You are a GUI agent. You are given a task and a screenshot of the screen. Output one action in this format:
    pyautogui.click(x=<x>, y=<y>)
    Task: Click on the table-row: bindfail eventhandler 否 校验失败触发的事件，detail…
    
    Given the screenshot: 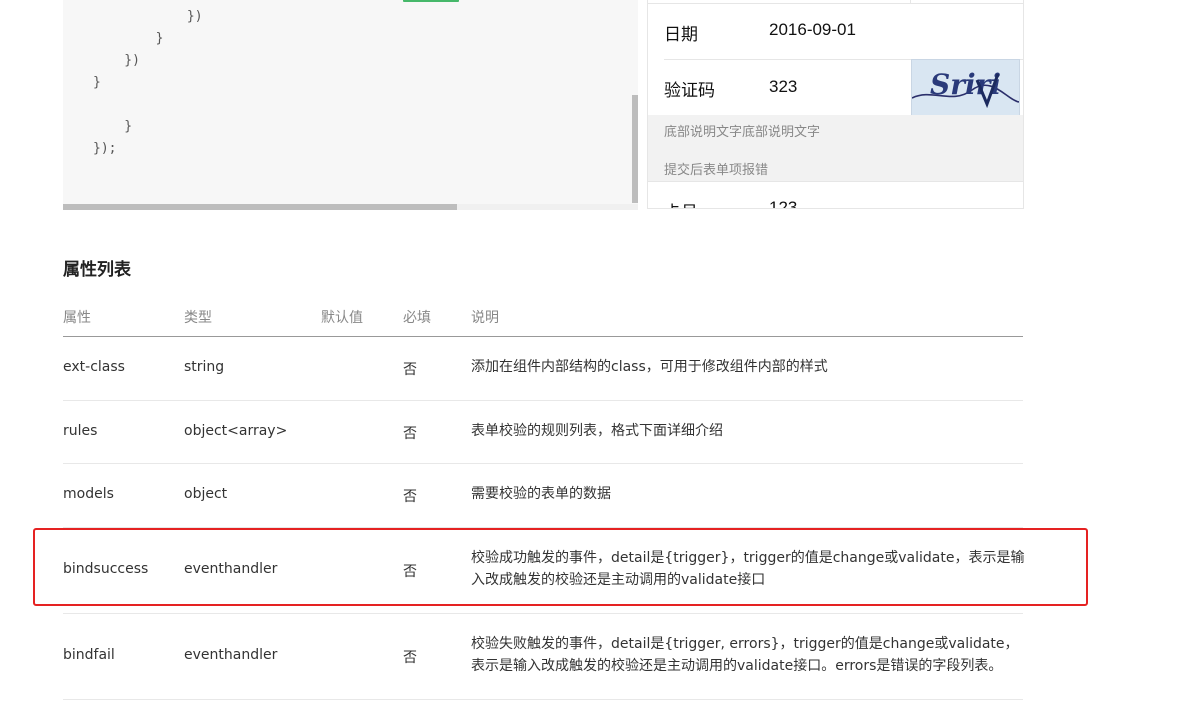 What is the action you would take?
    pyautogui.click(x=543, y=657)
    